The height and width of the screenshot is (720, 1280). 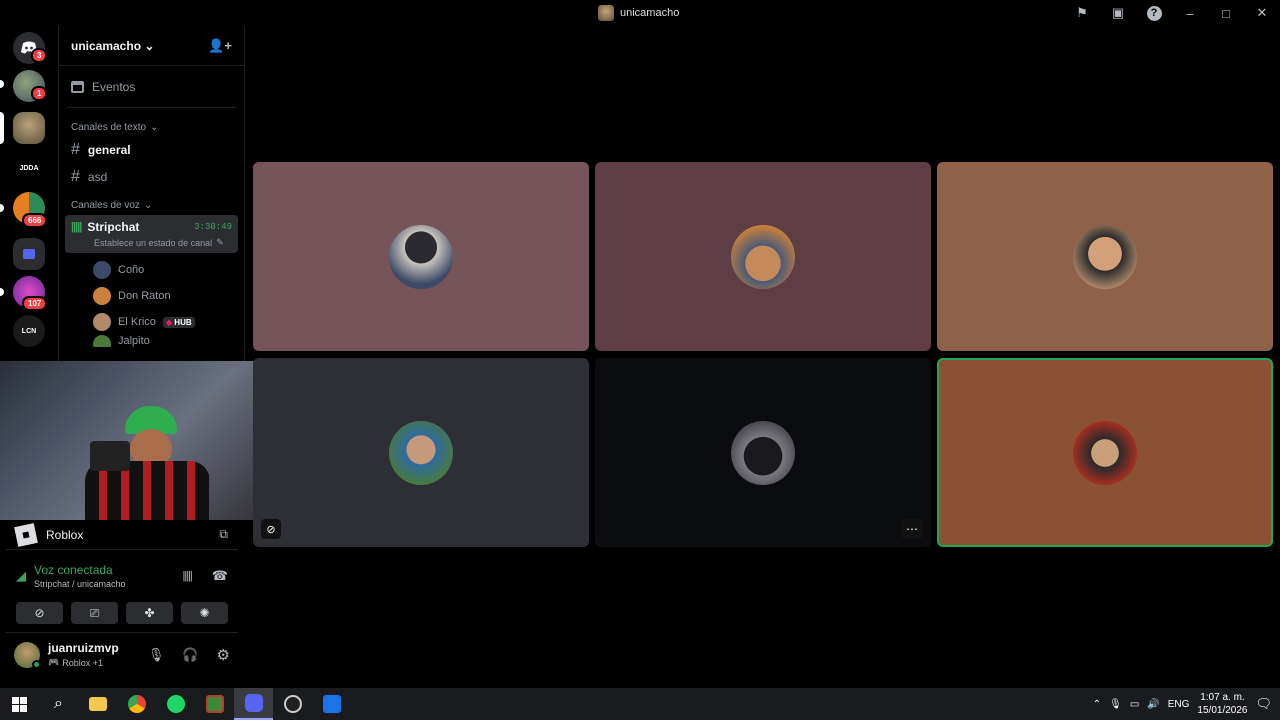 What do you see at coordinates (2, 128) in the screenshot?
I see `active-server-pill` at bounding box center [2, 128].